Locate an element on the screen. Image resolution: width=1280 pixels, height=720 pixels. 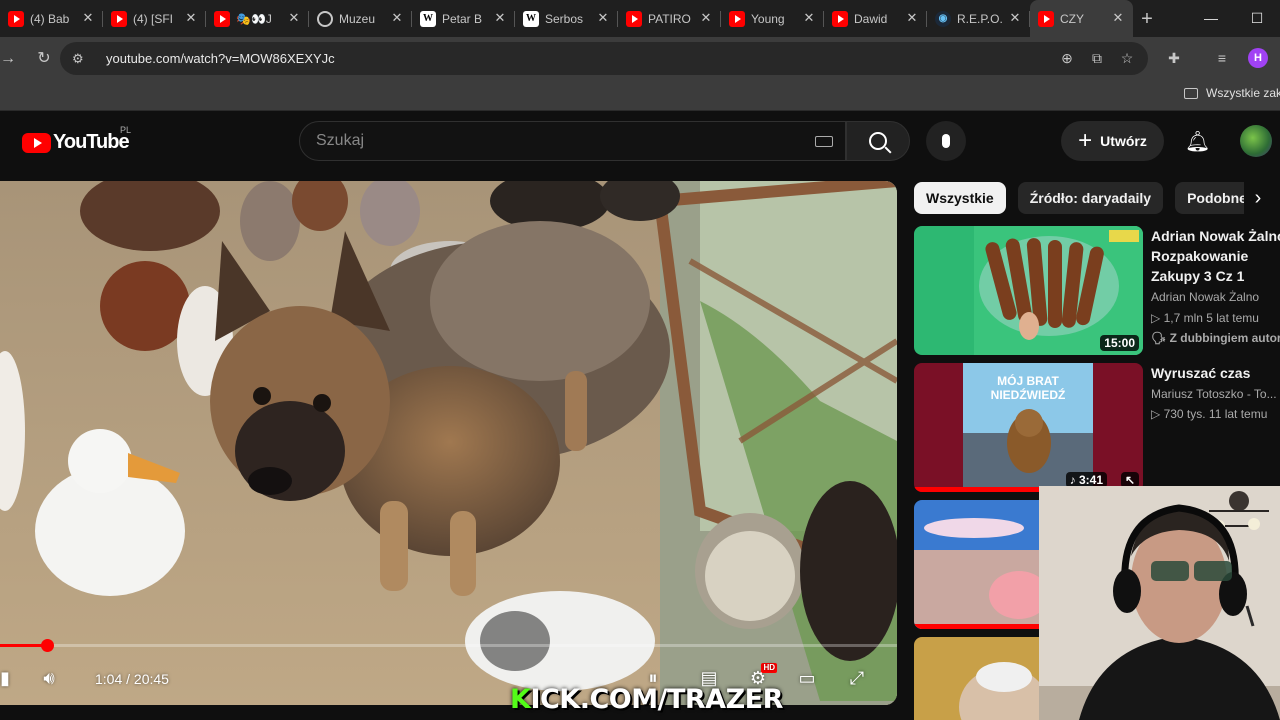
video-thumbnail: MÓJ BRAT NIEDŹWIEDŹ ♪ 3:41 ↖ is located at coordinates (1028, 427).